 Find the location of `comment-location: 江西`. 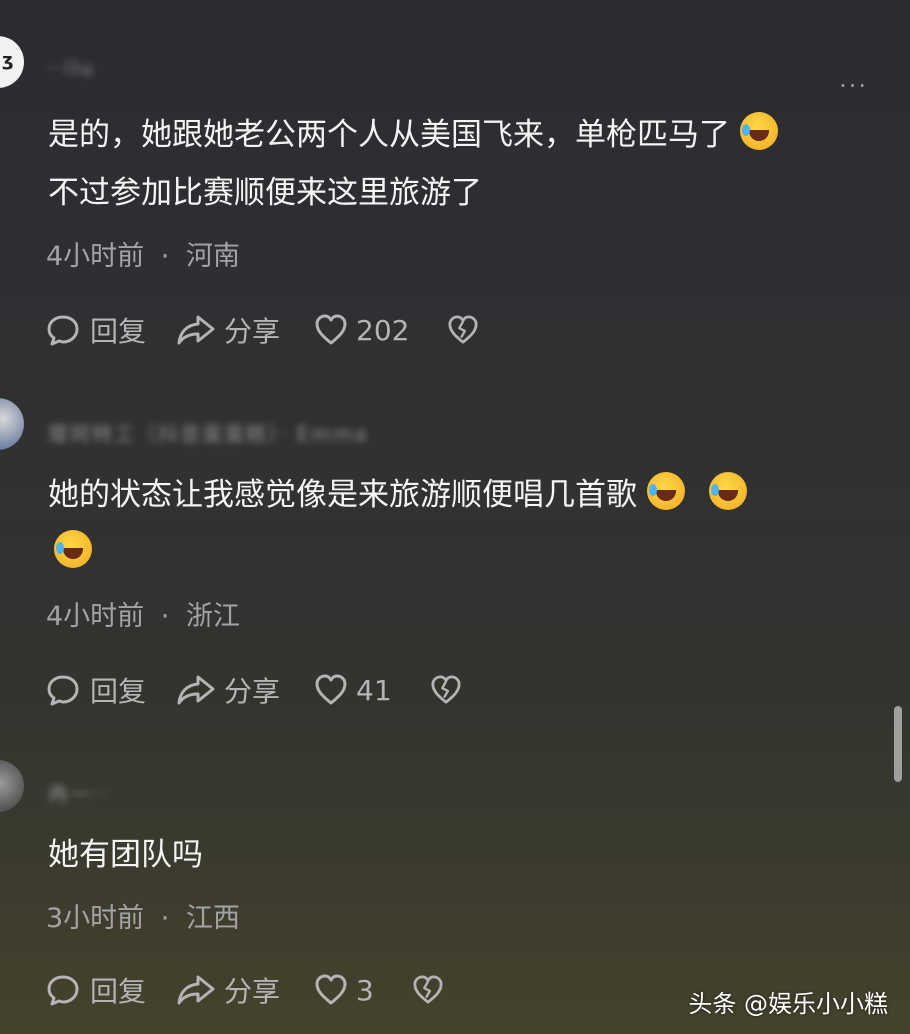

comment-location: 江西 is located at coordinates (212, 918).